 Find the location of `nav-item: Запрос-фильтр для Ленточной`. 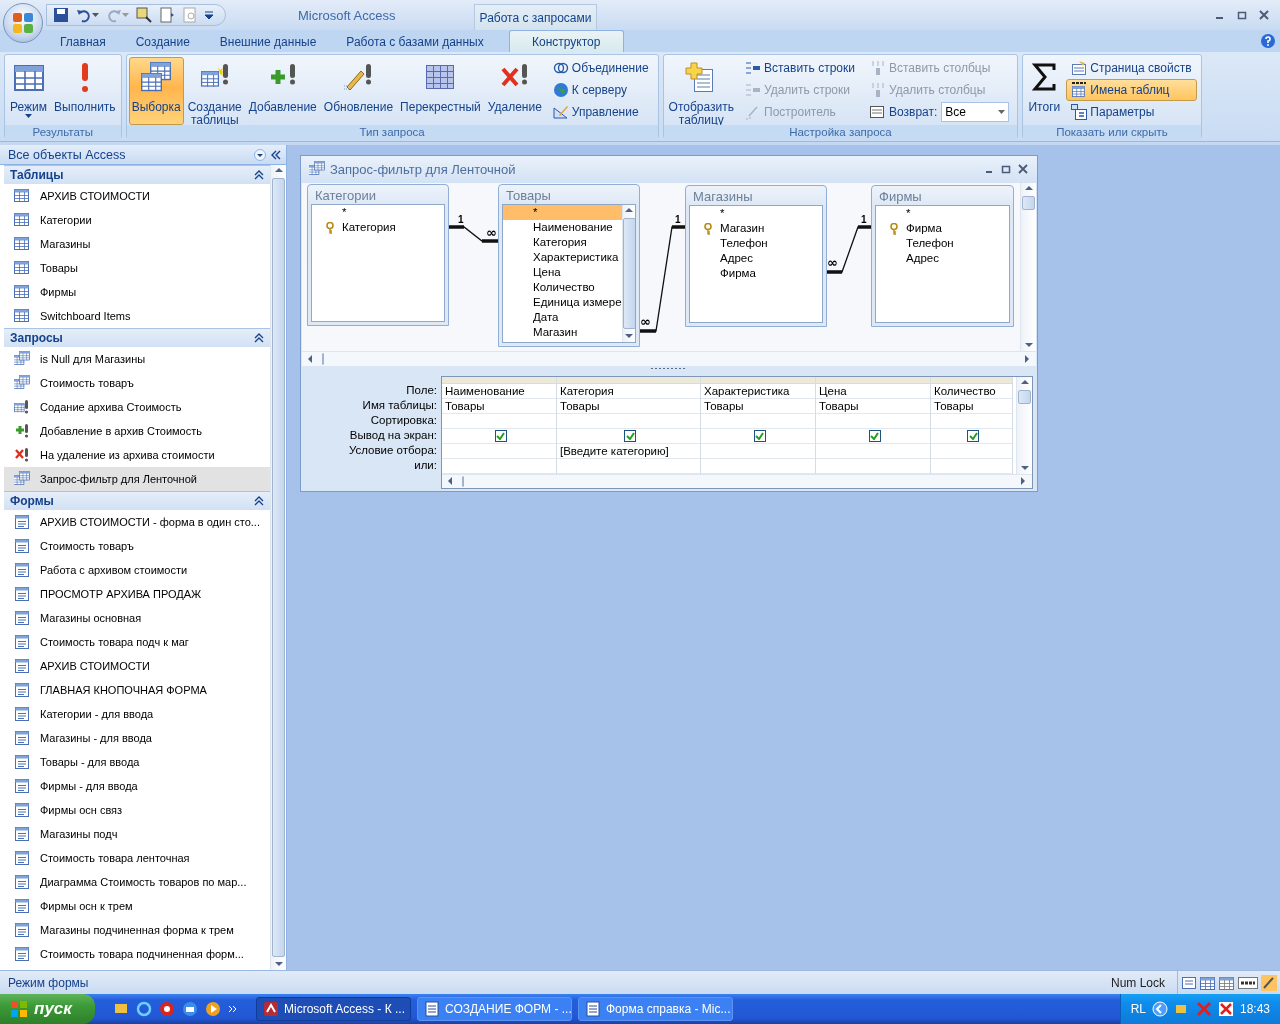

nav-item: Запрос-фильтр для Ленточной is located at coordinates (137, 479).